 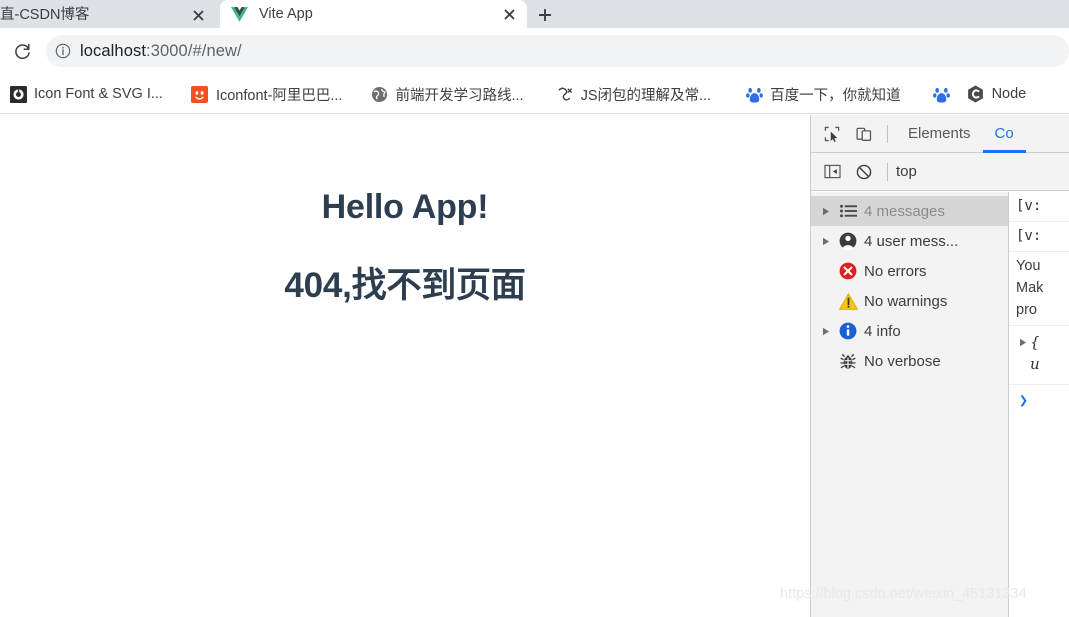 I want to click on clear-console-icon, so click(x=864, y=171).